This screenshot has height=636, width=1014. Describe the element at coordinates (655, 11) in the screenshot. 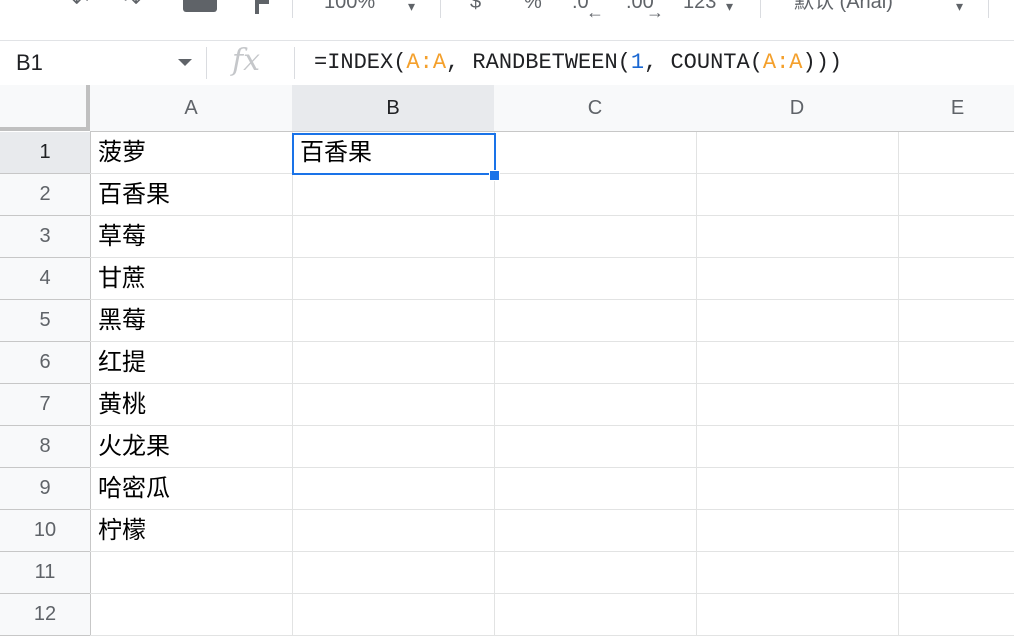

I see `right-arrow-icon: →` at that location.